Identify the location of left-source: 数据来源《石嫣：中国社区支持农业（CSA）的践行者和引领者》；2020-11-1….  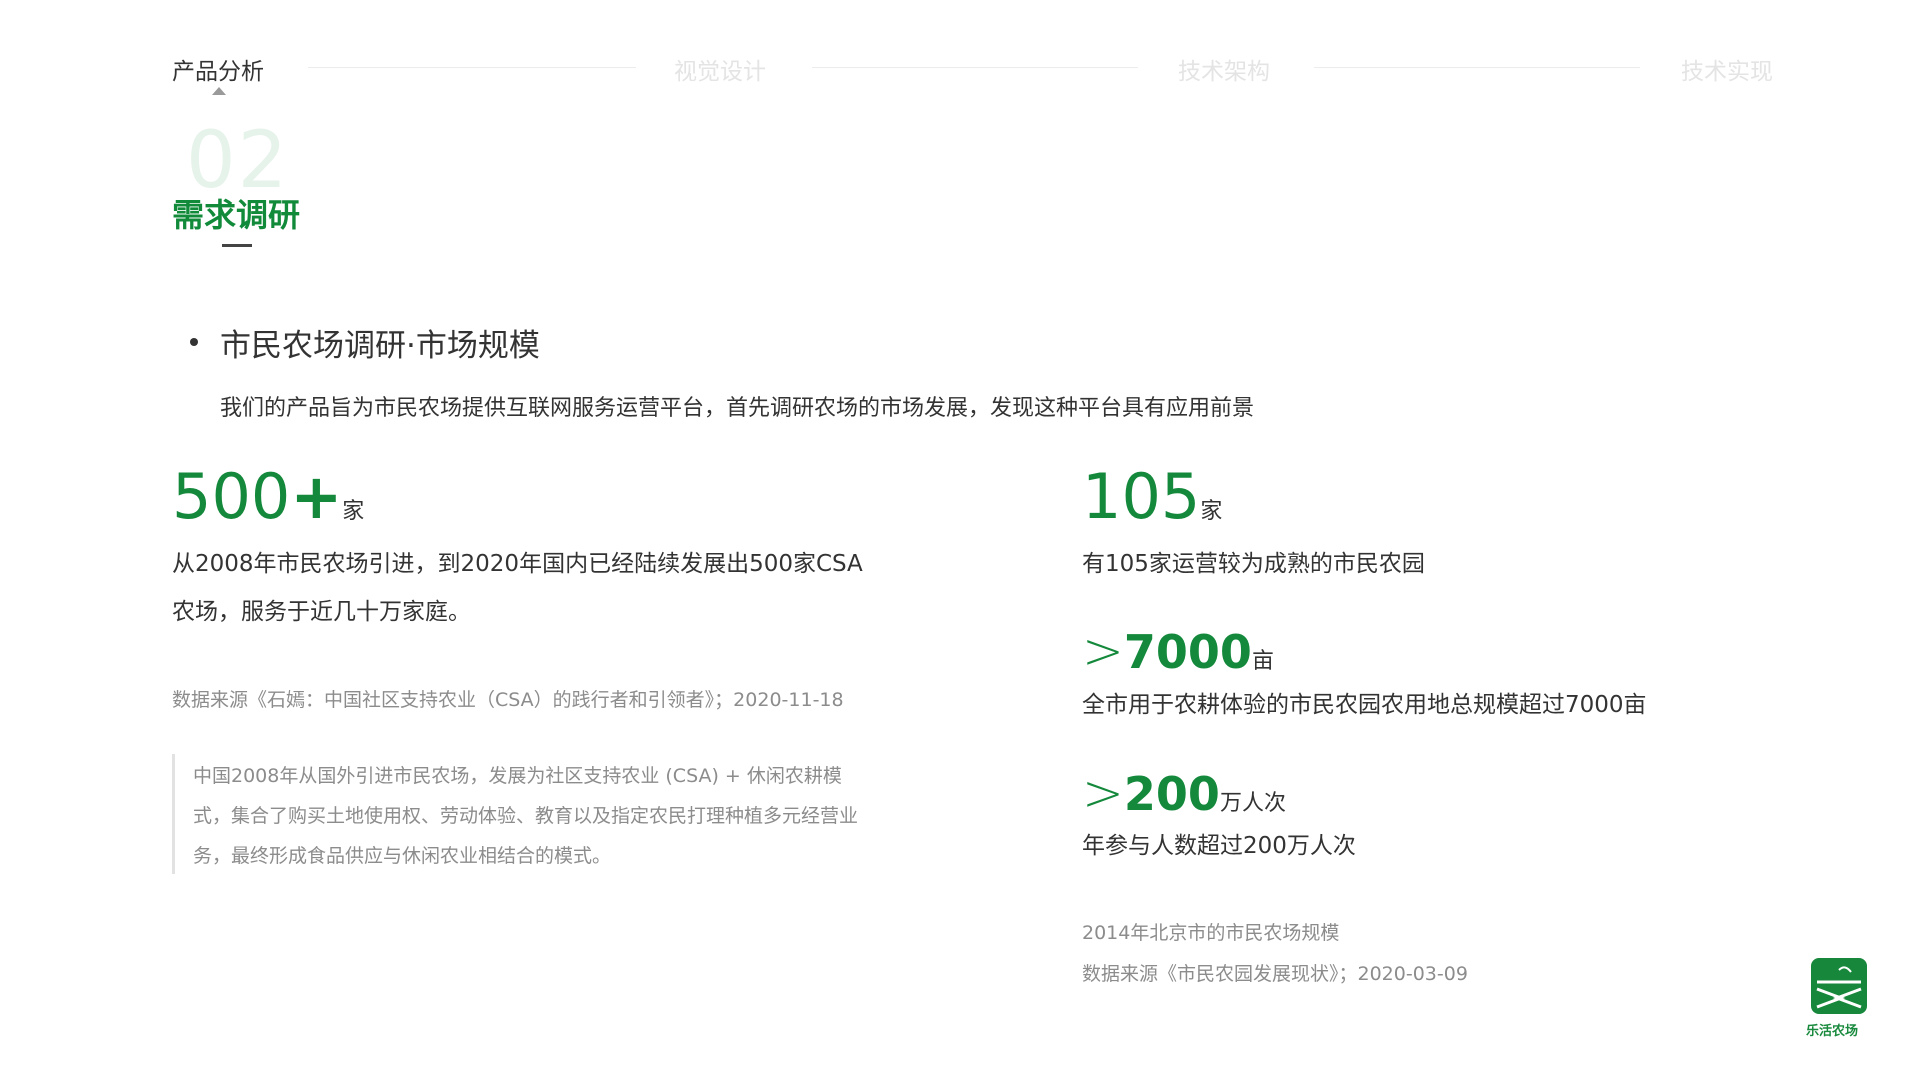
(508, 700).